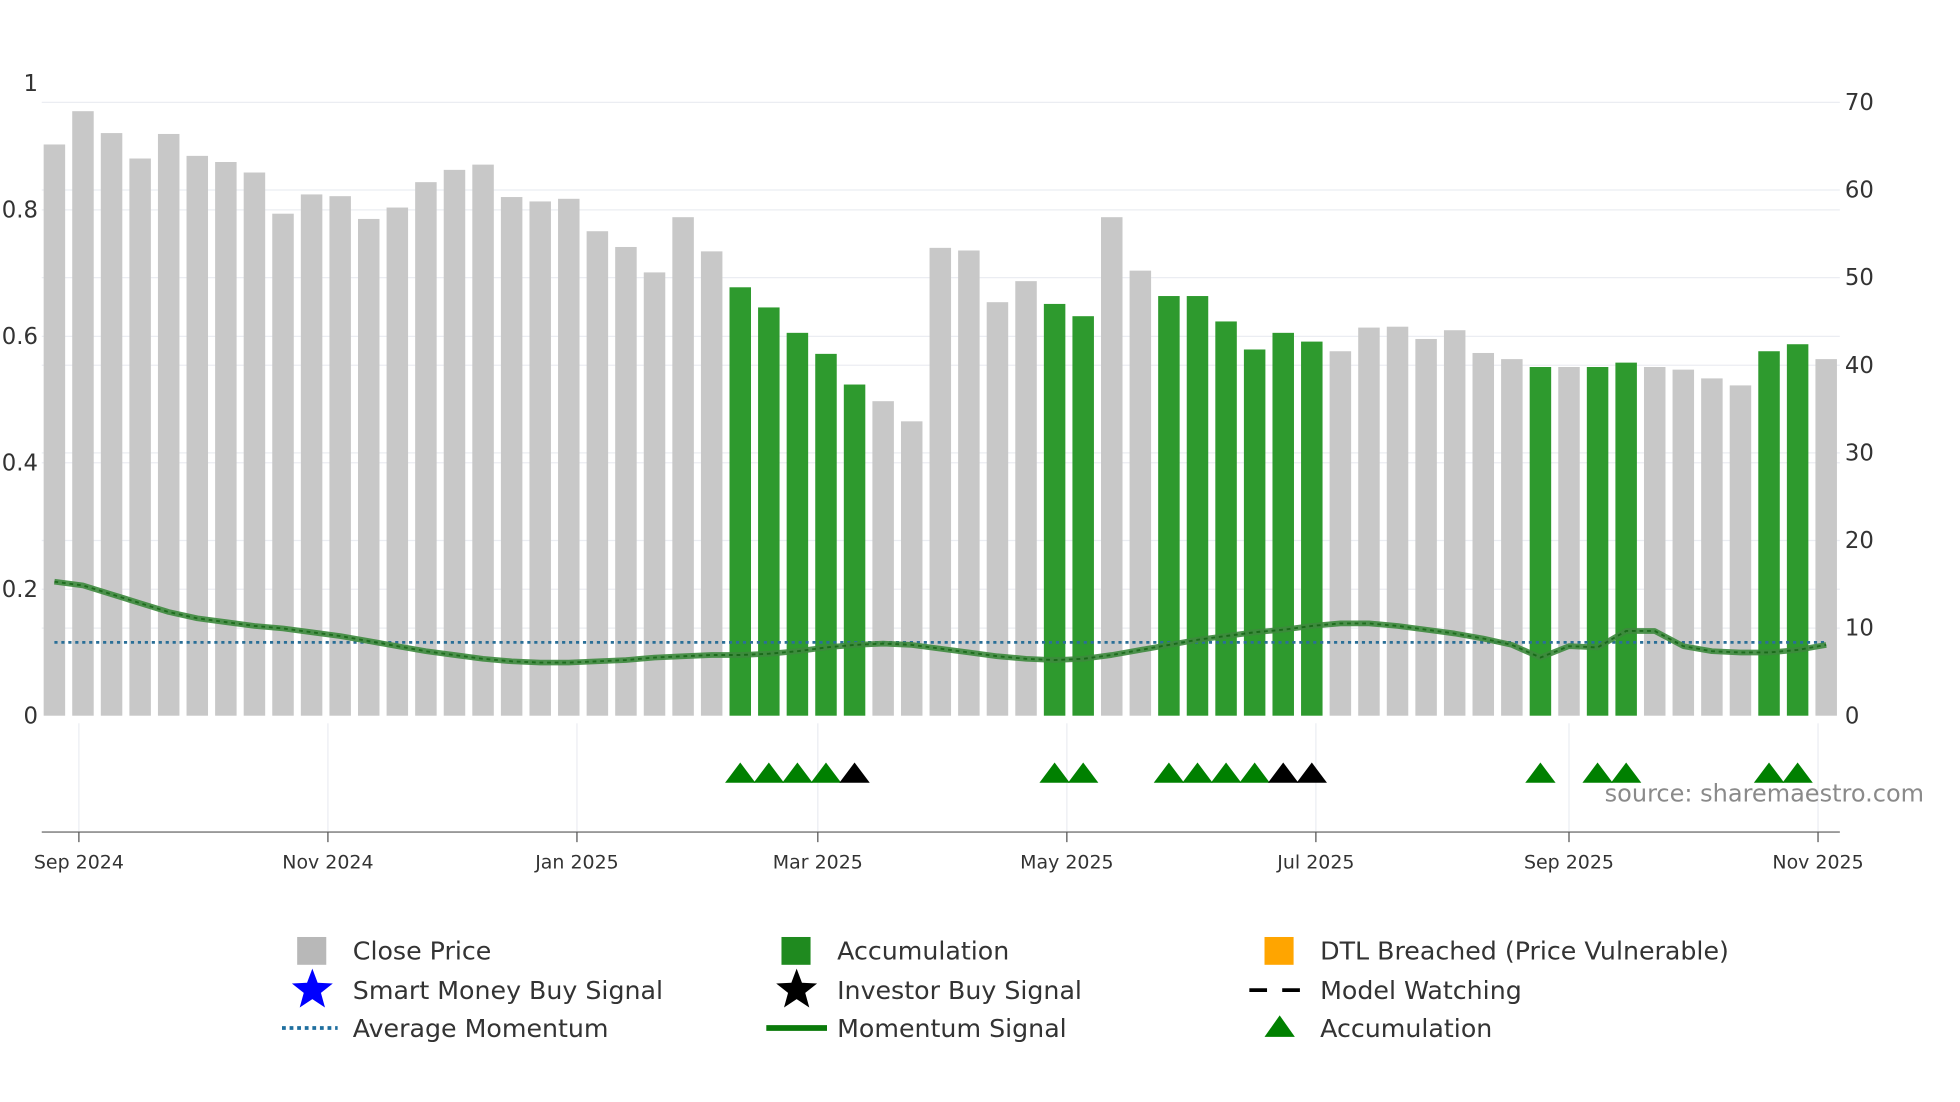  Describe the element at coordinates (1279, 1026) in the screenshot. I see `legend-triangle-icon` at that location.